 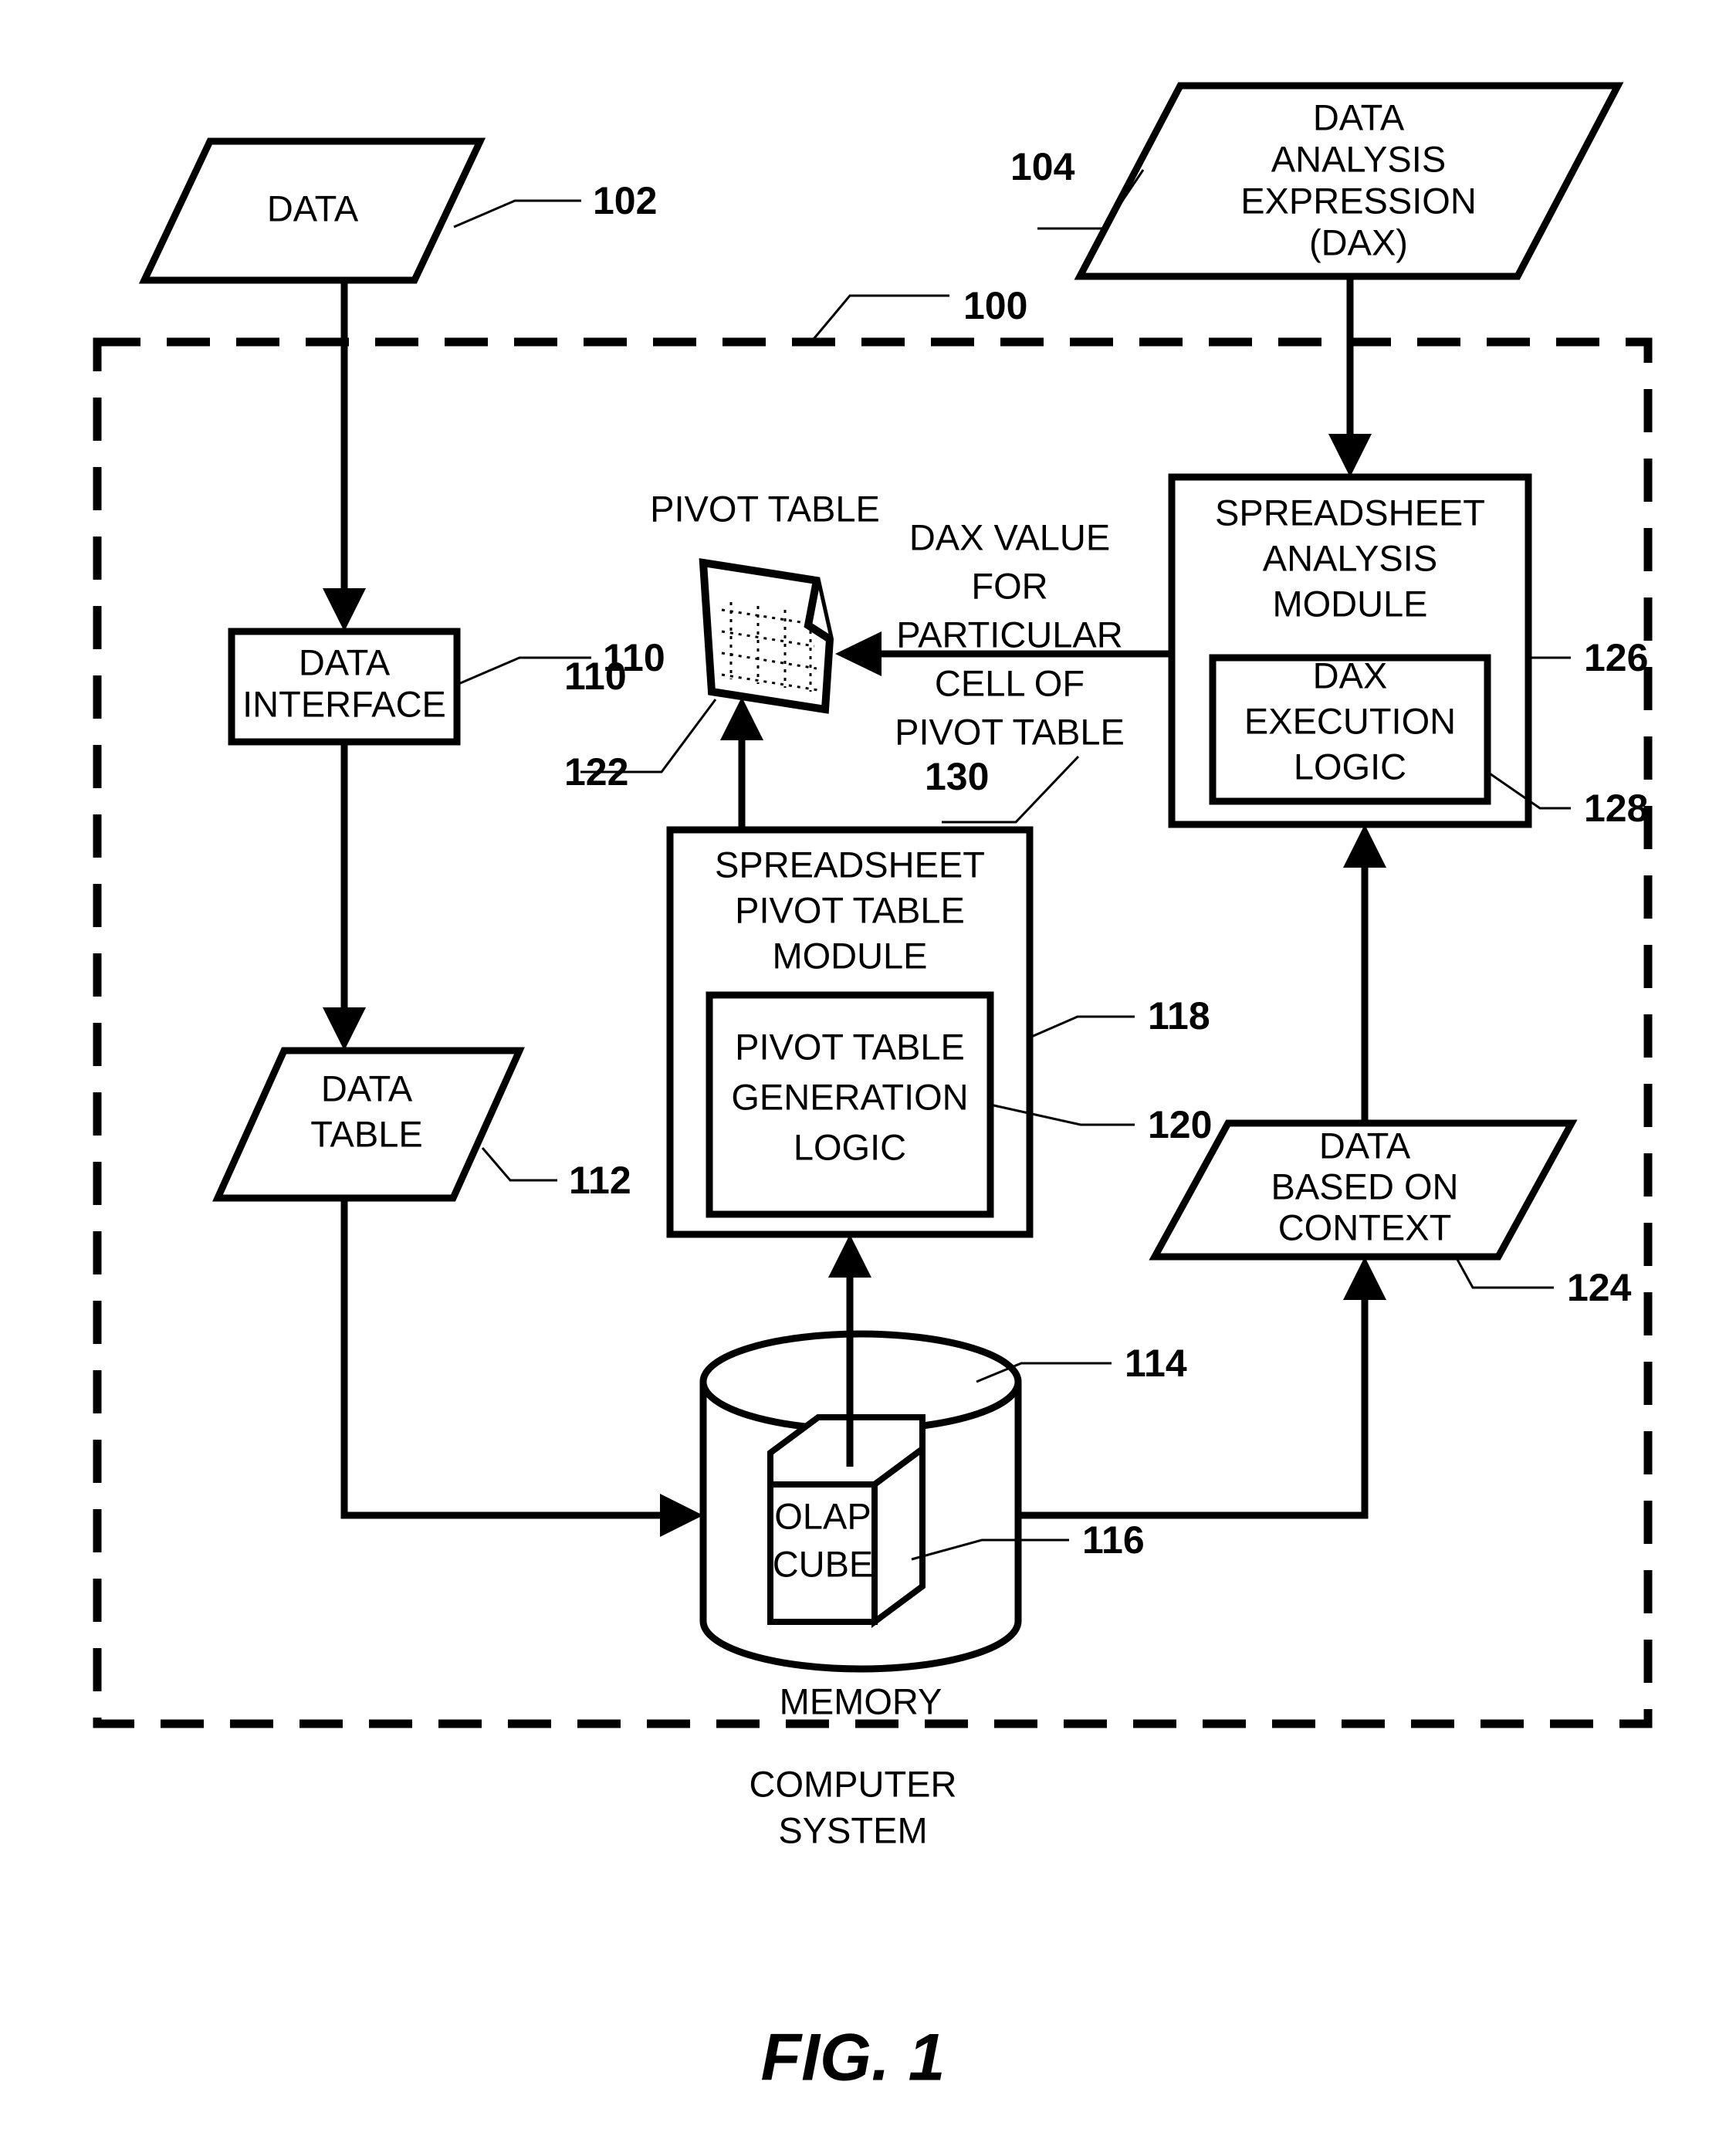 I want to click on spreadsheet-pivot-table-module-line2: PIVOT TABLE, so click(x=850, y=909).